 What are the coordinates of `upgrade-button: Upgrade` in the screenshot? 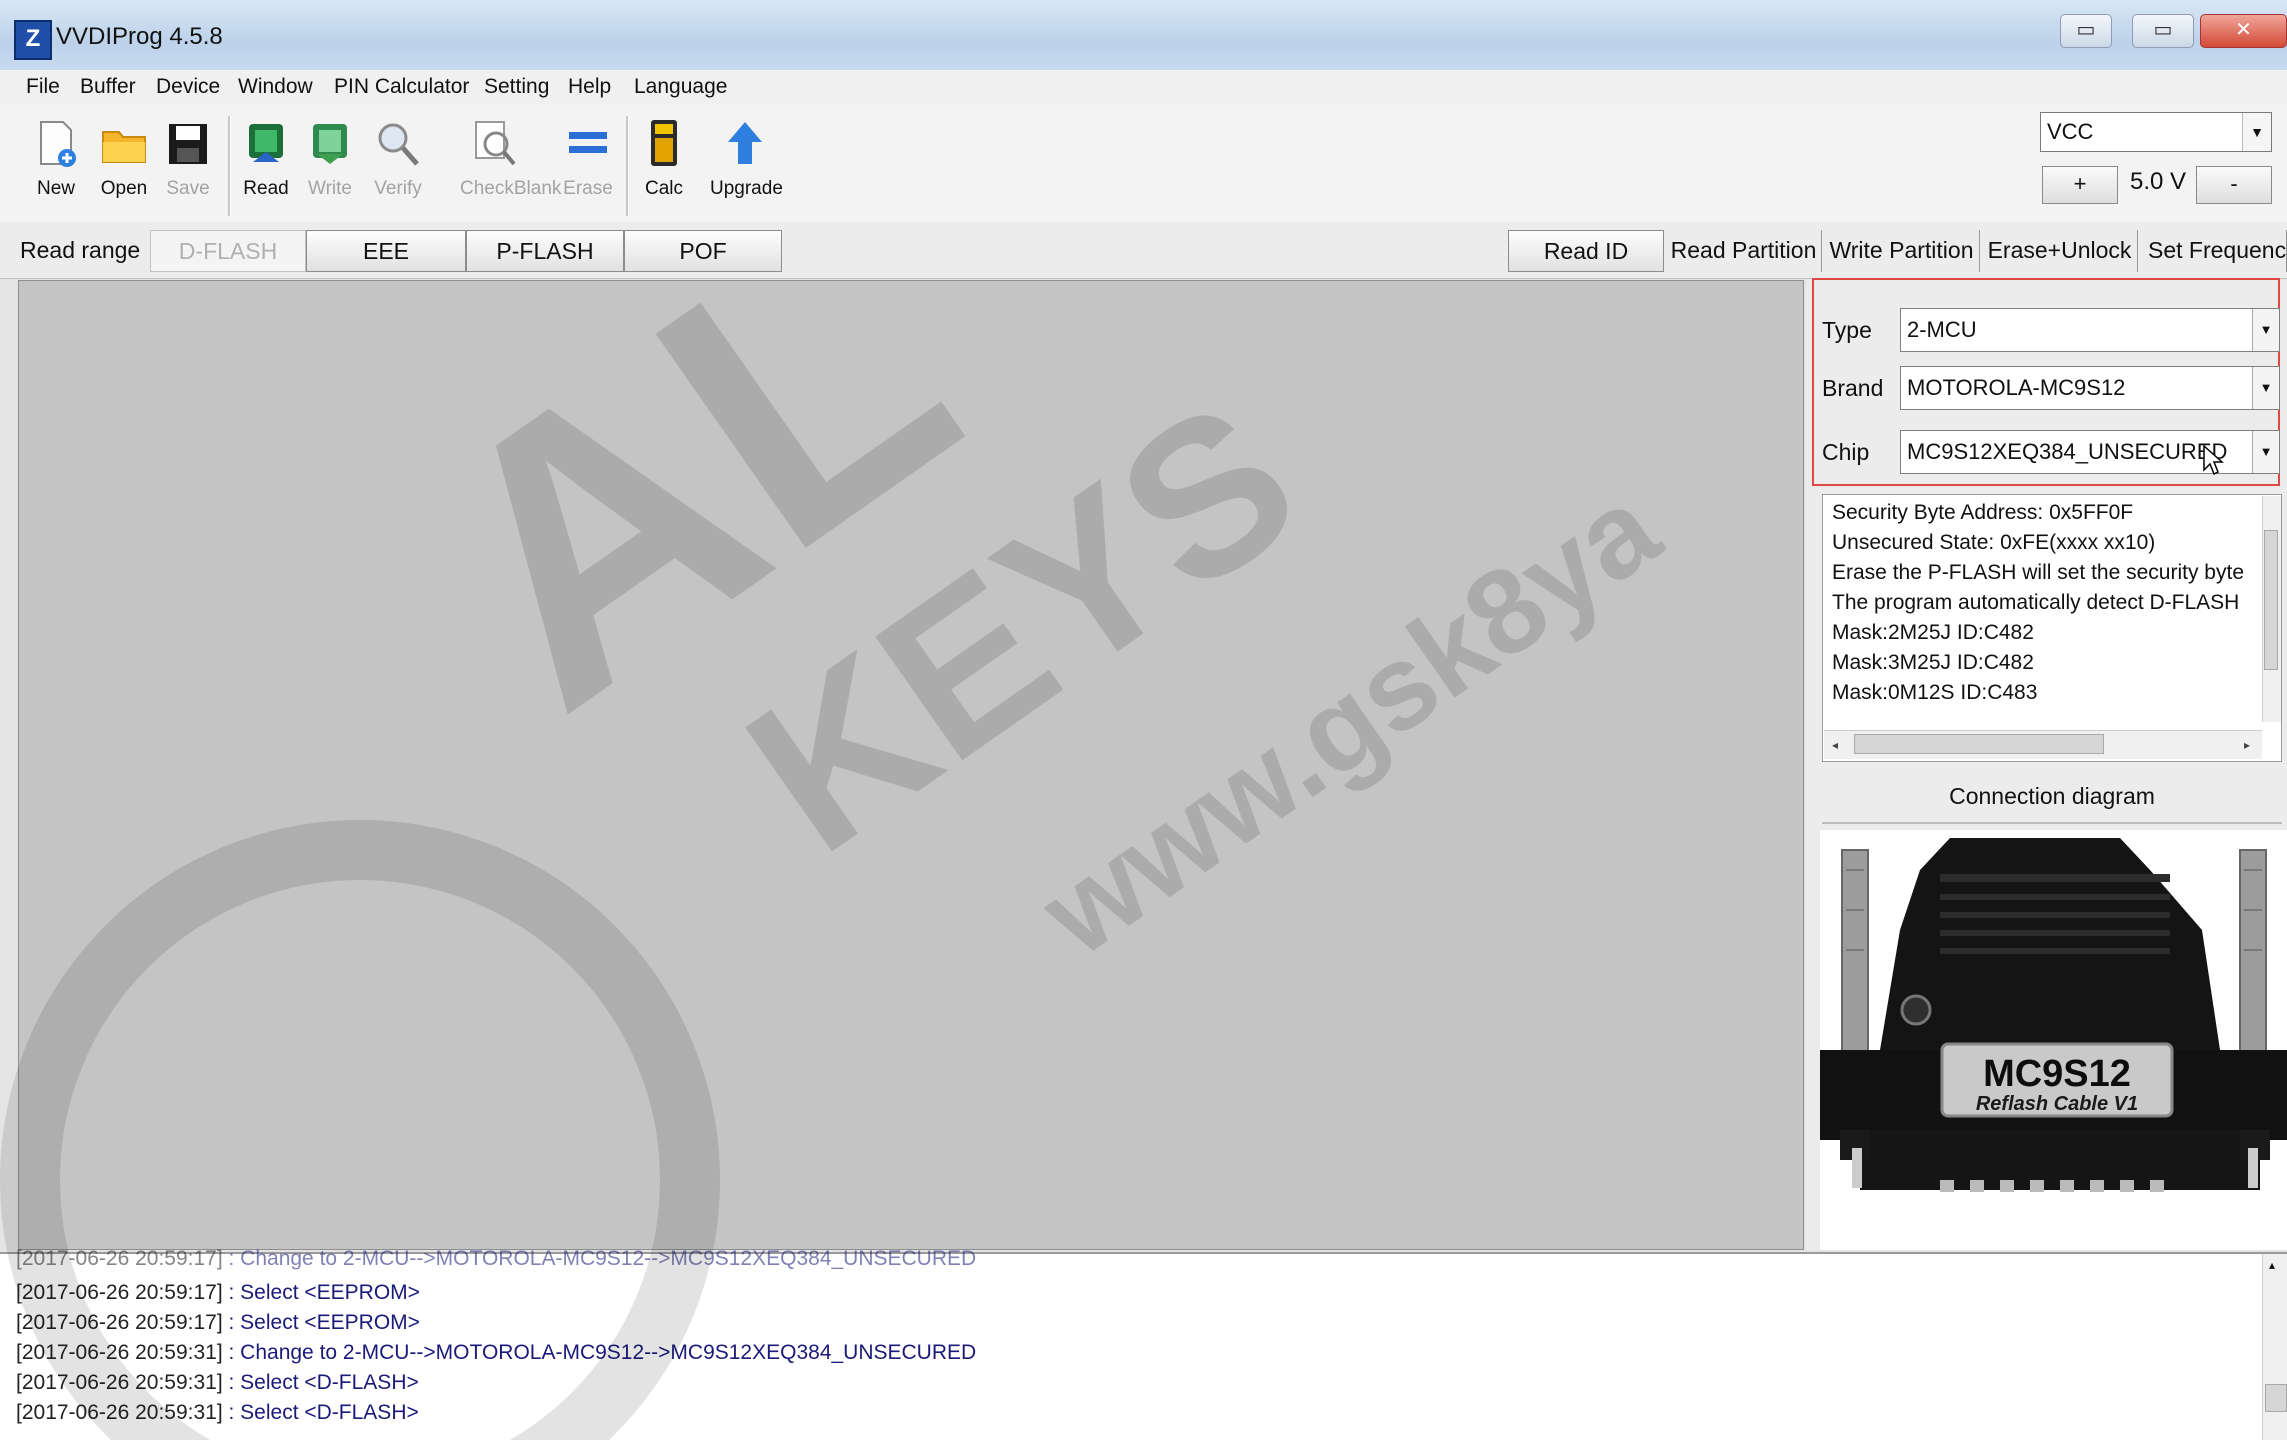 It's located at (746, 166).